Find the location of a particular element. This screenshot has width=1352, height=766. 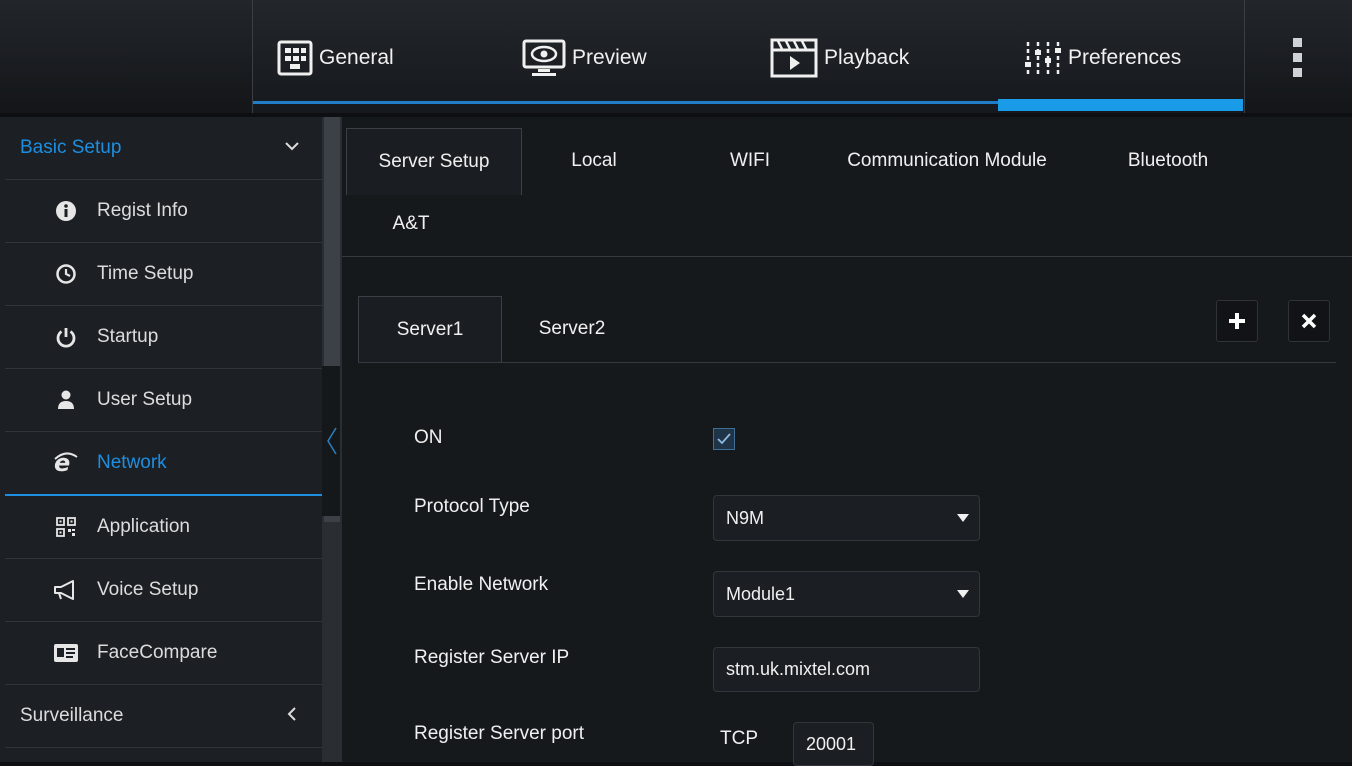

tab-server1: Server1 is located at coordinates (430, 329).